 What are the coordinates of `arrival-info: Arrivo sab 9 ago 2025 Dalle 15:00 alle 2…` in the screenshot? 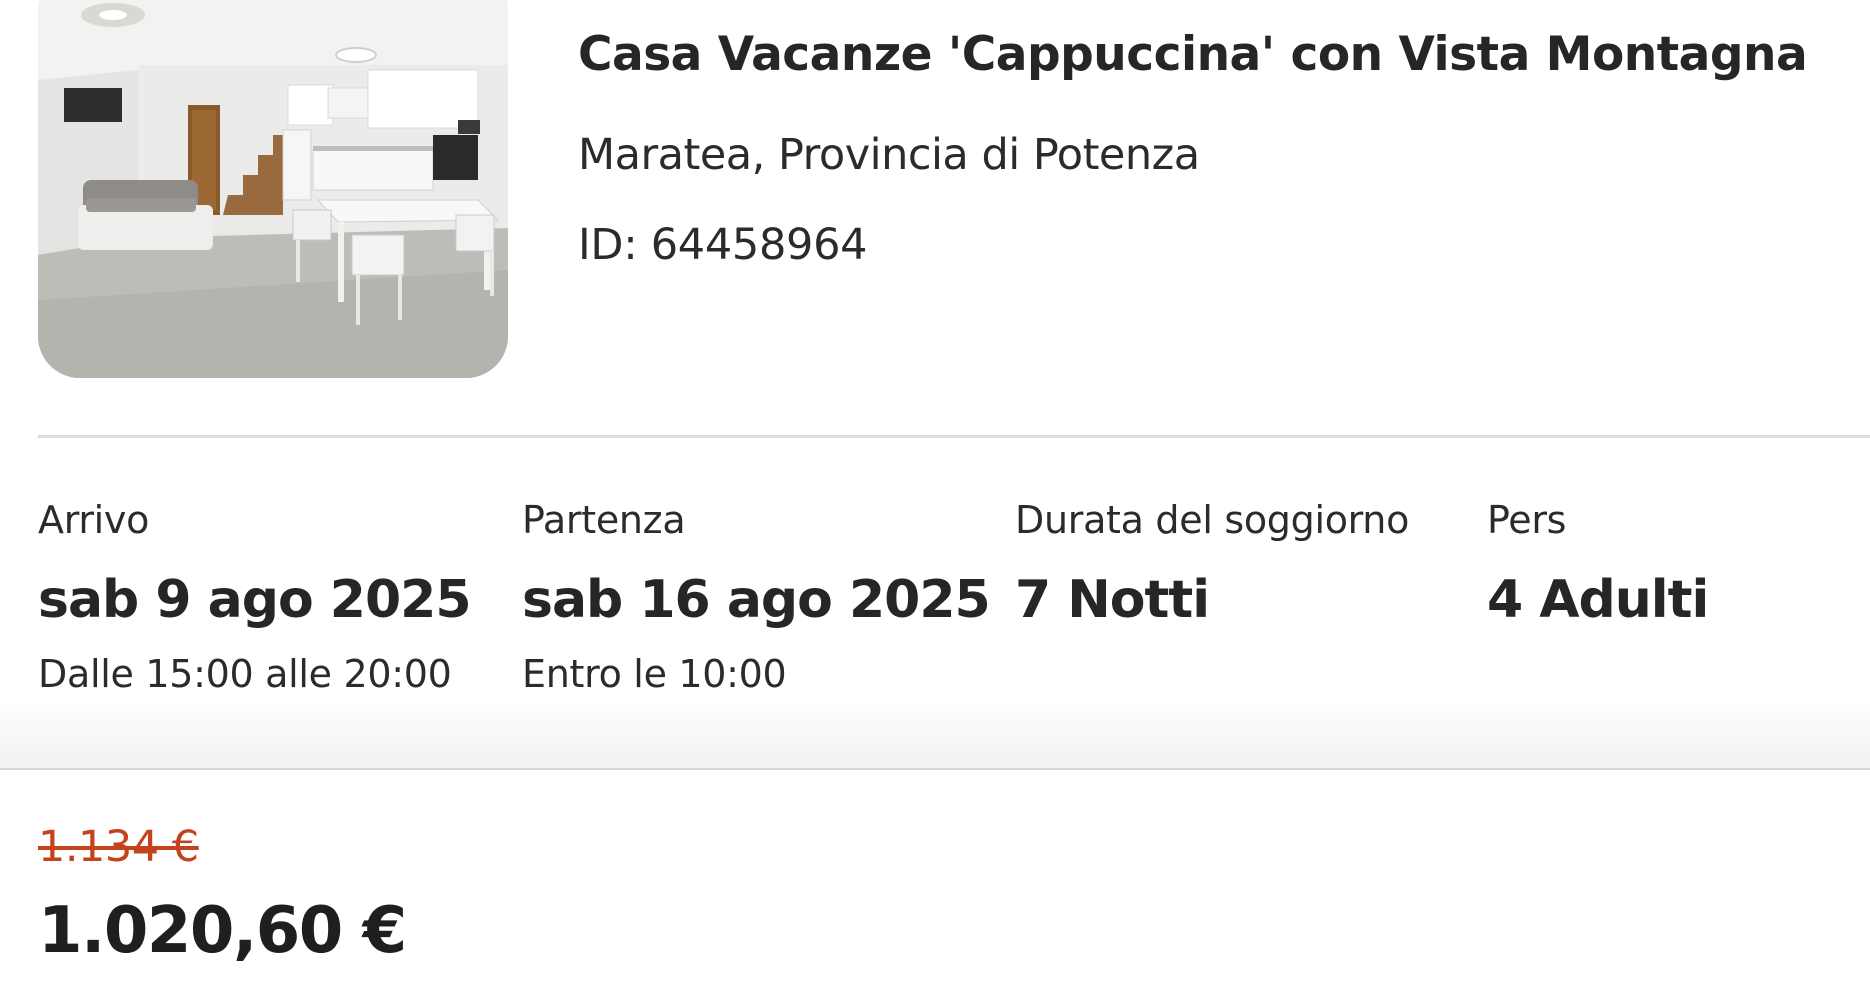 It's located at (255, 597).